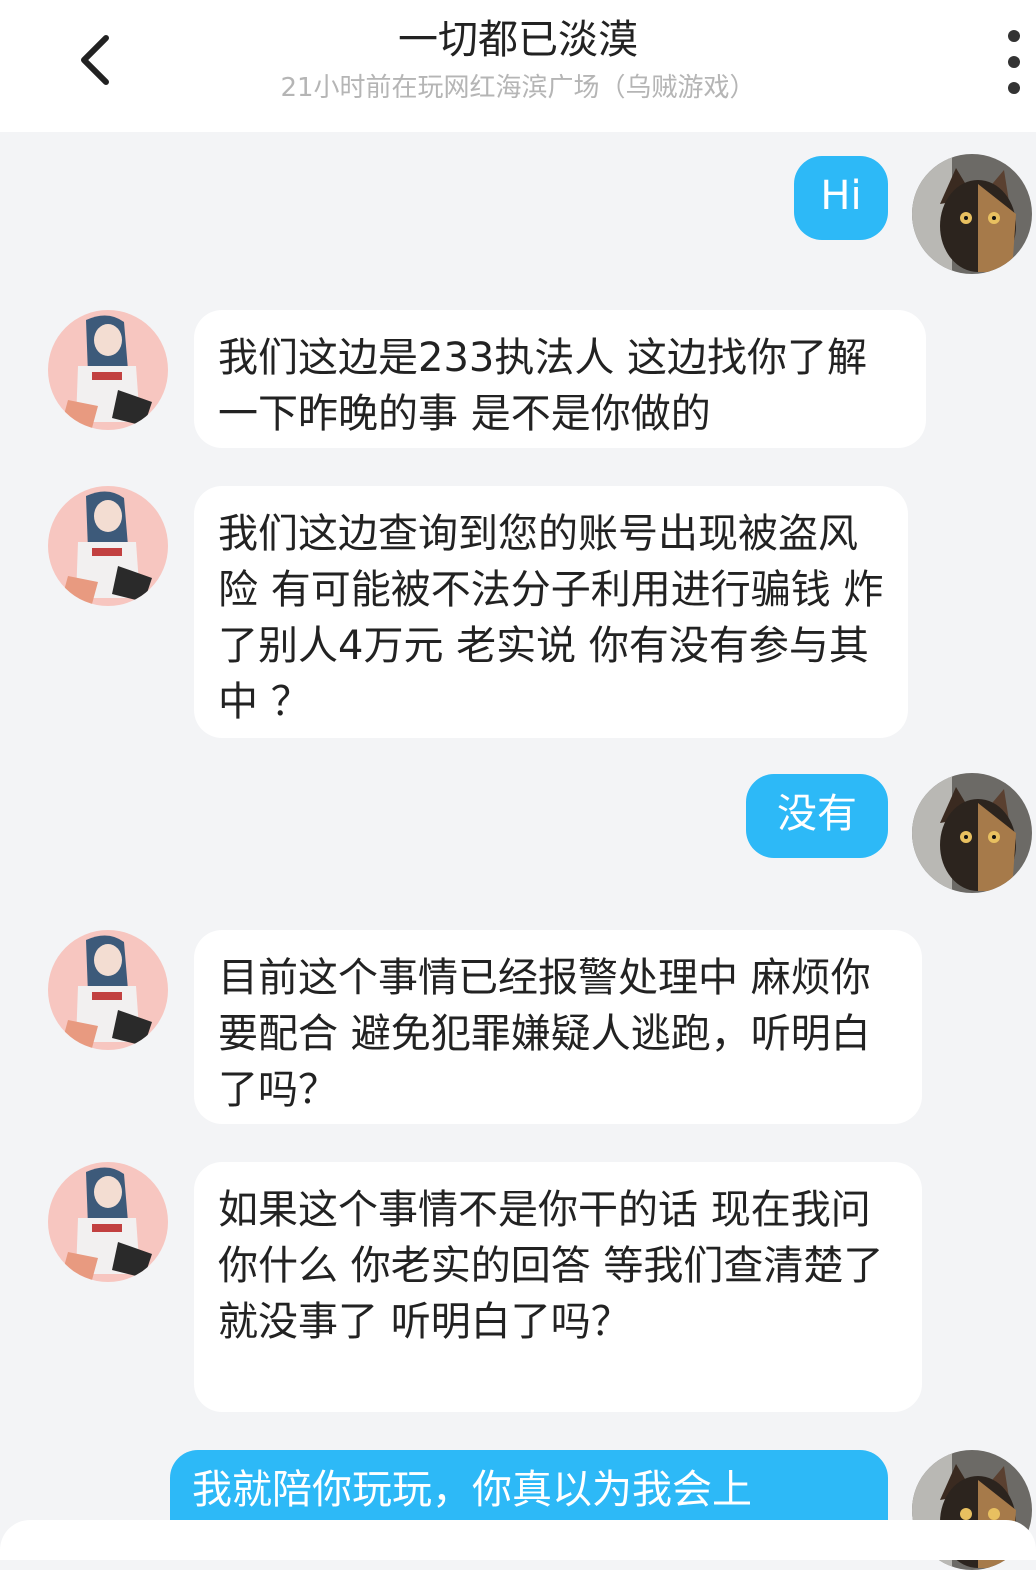 This screenshot has width=1036, height=1570. What do you see at coordinates (1014, 62) in the screenshot?
I see `more-button` at bounding box center [1014, 62].